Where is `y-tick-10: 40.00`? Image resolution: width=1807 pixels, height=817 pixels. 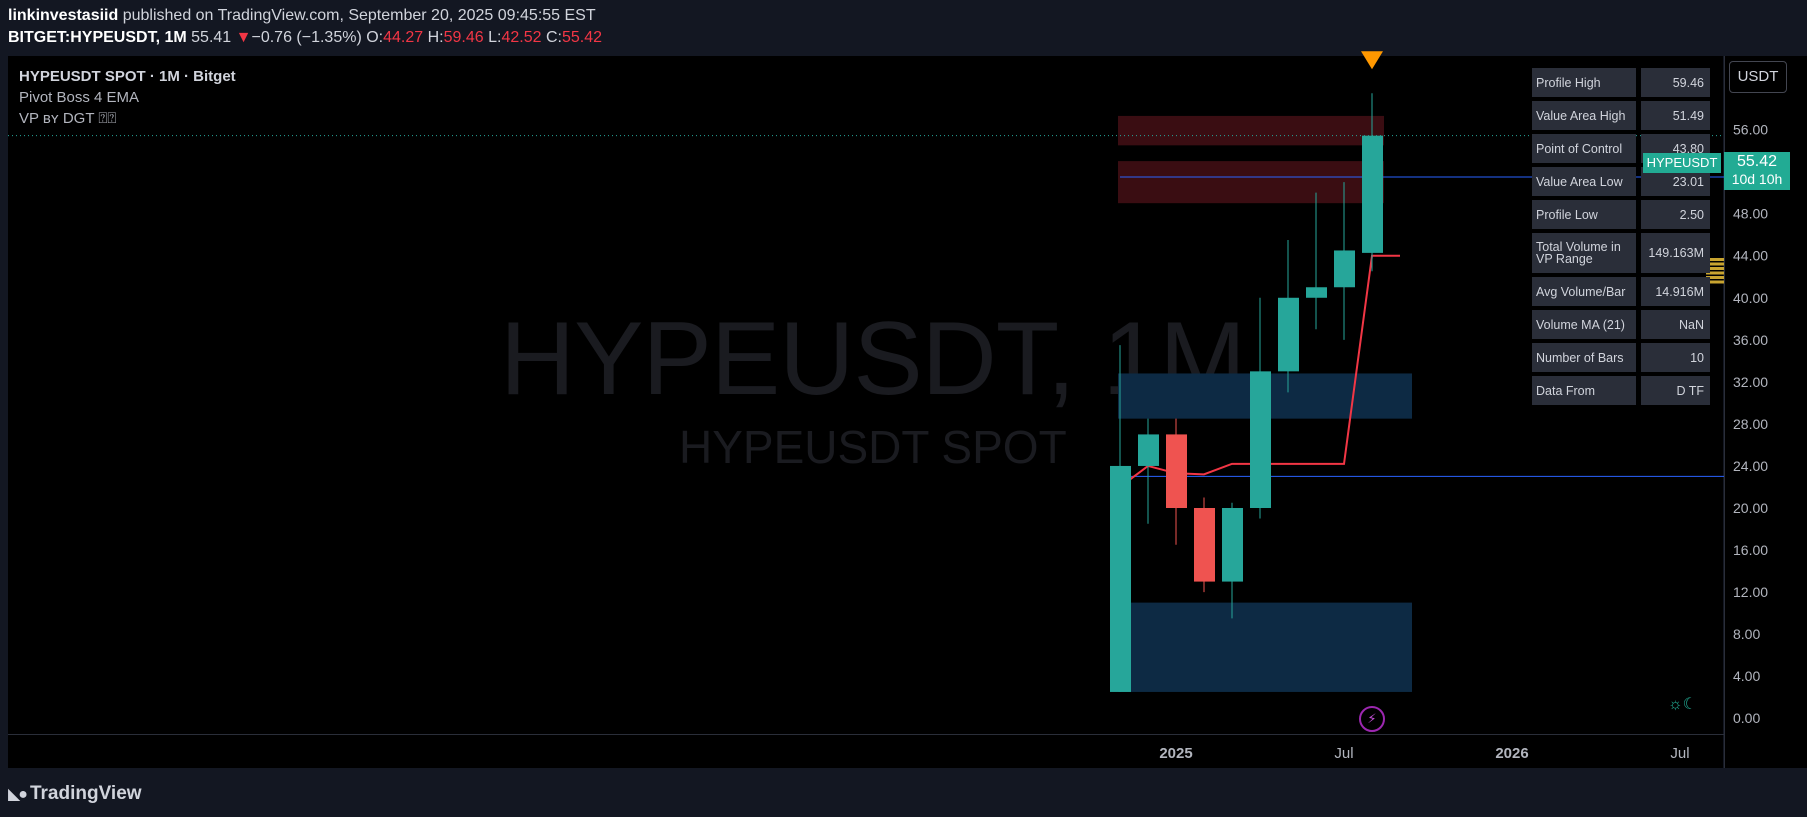
y-tick-10: 40.00 is located at coordinates (1750, 298).